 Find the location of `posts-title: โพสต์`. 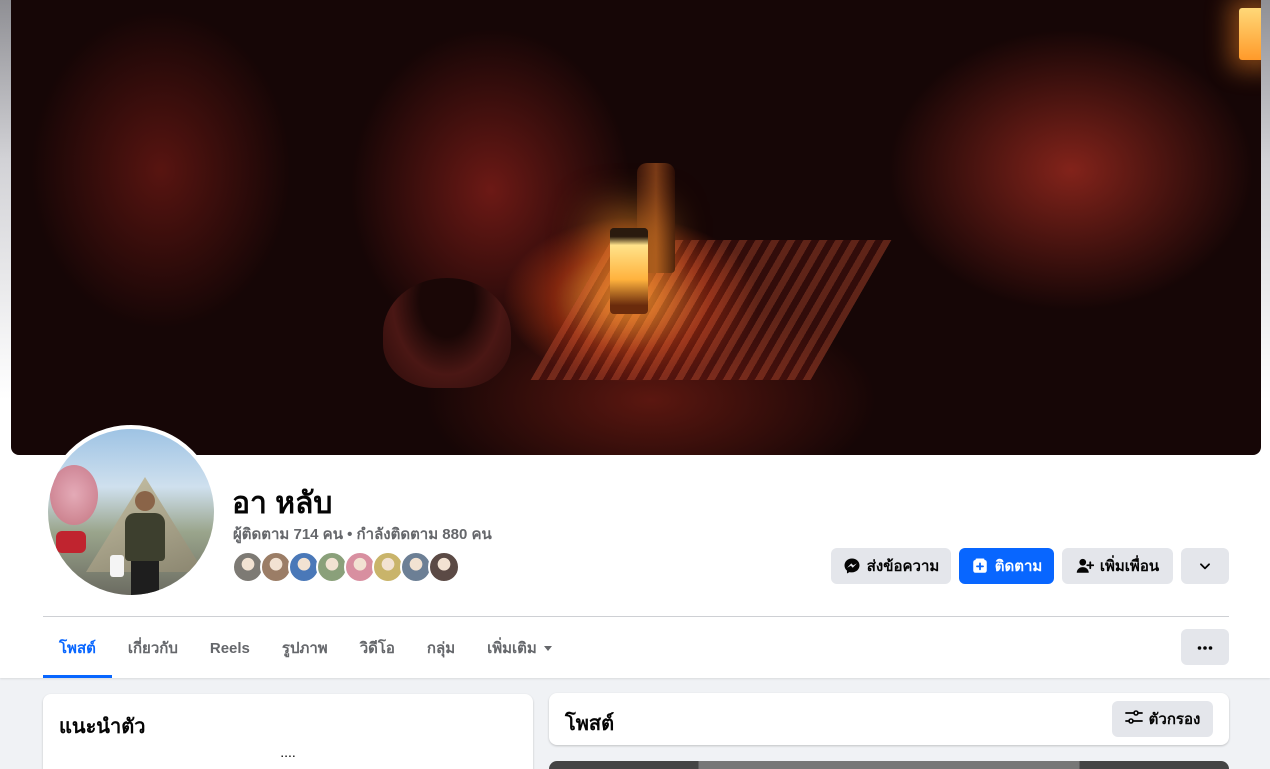

posts-title: โพสต์ is located at coordinates (590, 724).